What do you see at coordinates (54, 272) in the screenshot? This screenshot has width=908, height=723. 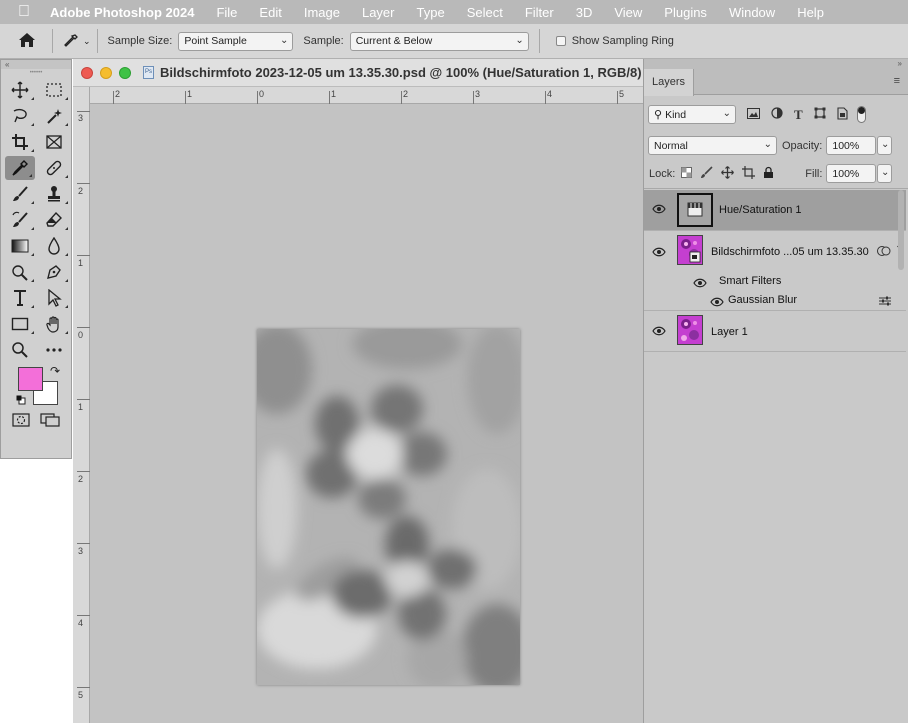 I see `pen-tool-icon` at bounding box center [54, 272].